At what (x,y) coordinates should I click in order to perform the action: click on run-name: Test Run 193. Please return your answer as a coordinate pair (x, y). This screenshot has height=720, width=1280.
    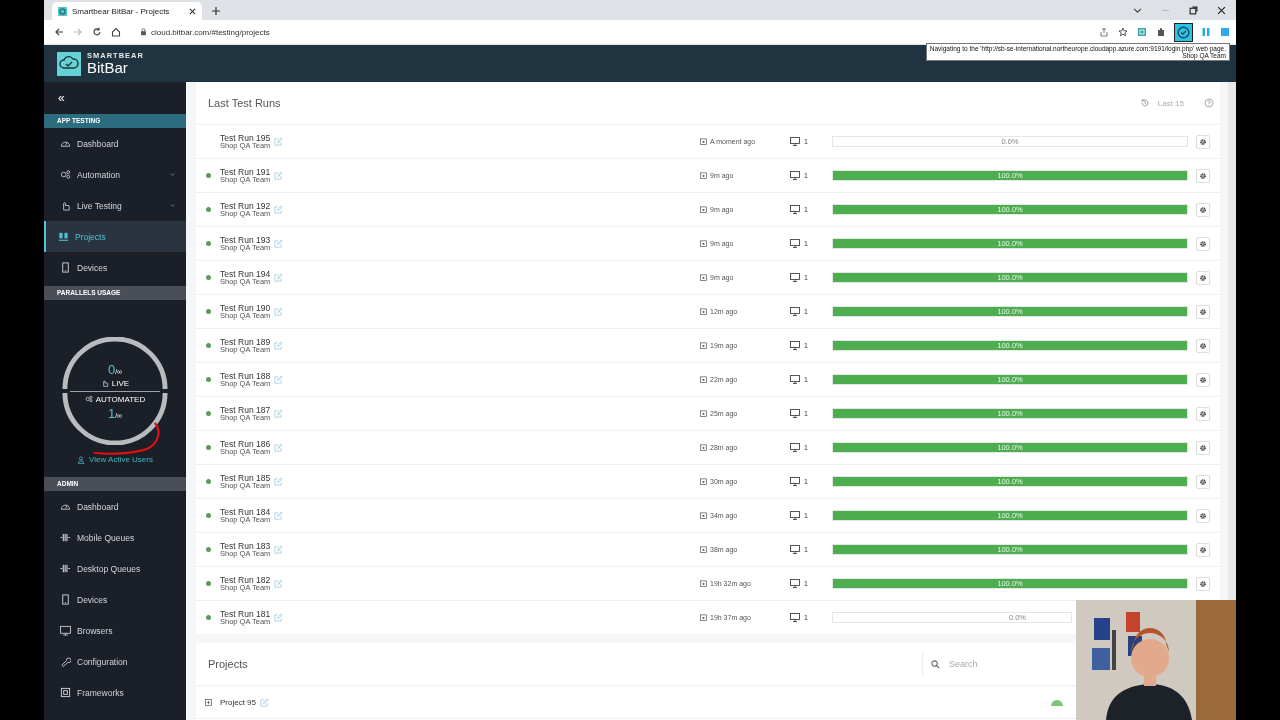
    Looking at the image, I should click on (245, 239).